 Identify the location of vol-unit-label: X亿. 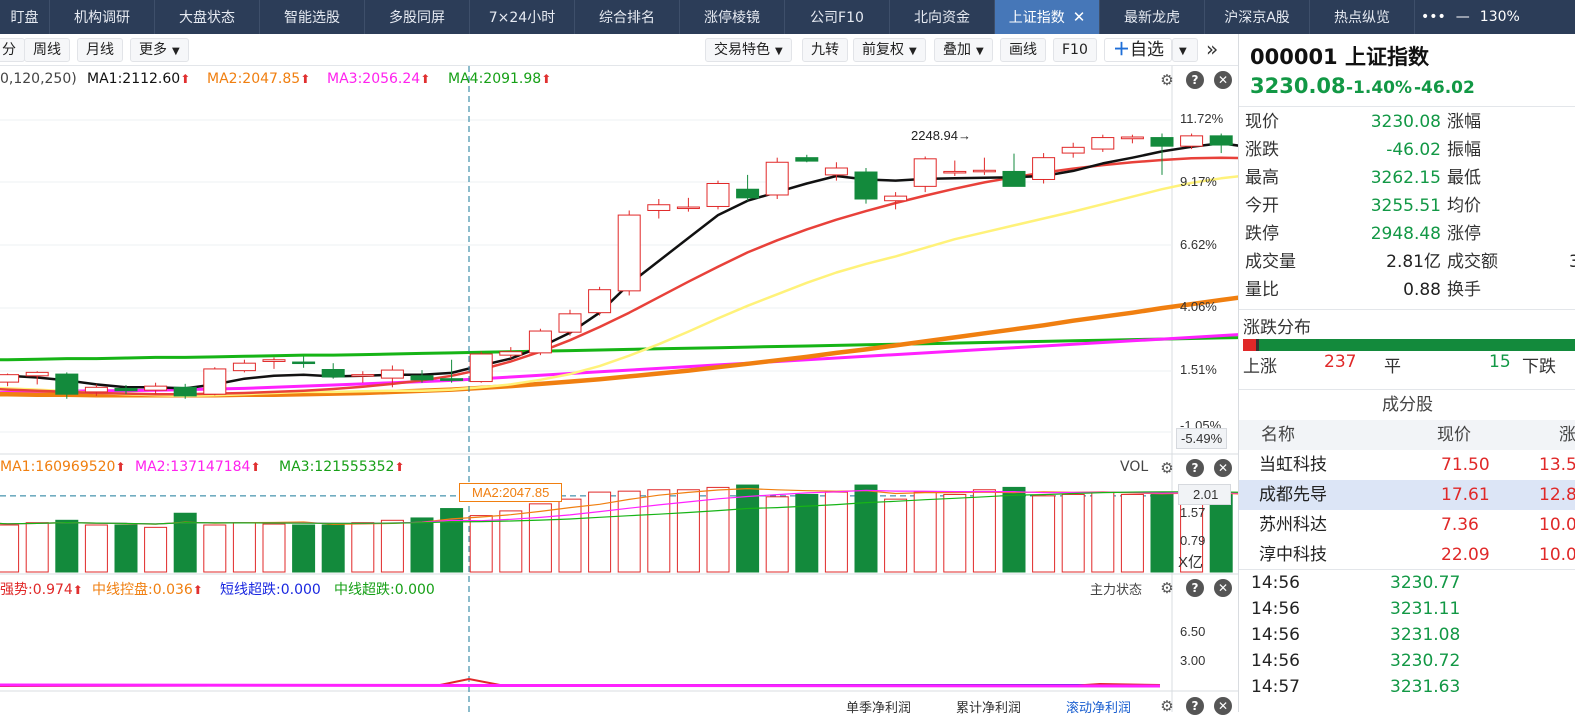
(1191, 562).